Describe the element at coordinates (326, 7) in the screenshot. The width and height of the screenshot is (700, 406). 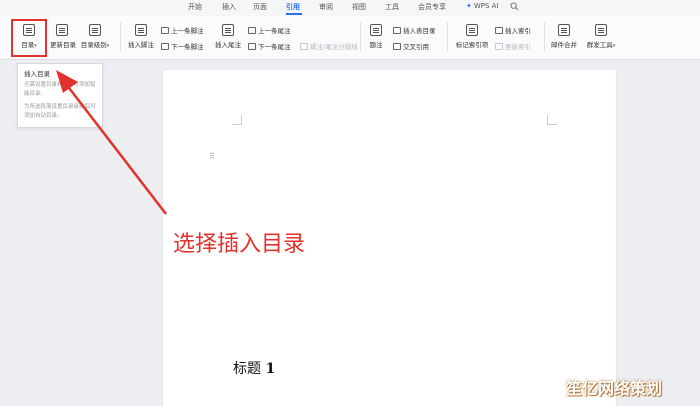
I see `tab-review: 审阅` at that location.